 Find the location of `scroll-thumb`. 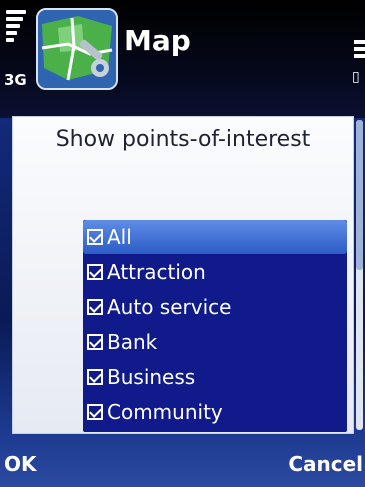

scroll-thumb is located at coordinates (359, 195).